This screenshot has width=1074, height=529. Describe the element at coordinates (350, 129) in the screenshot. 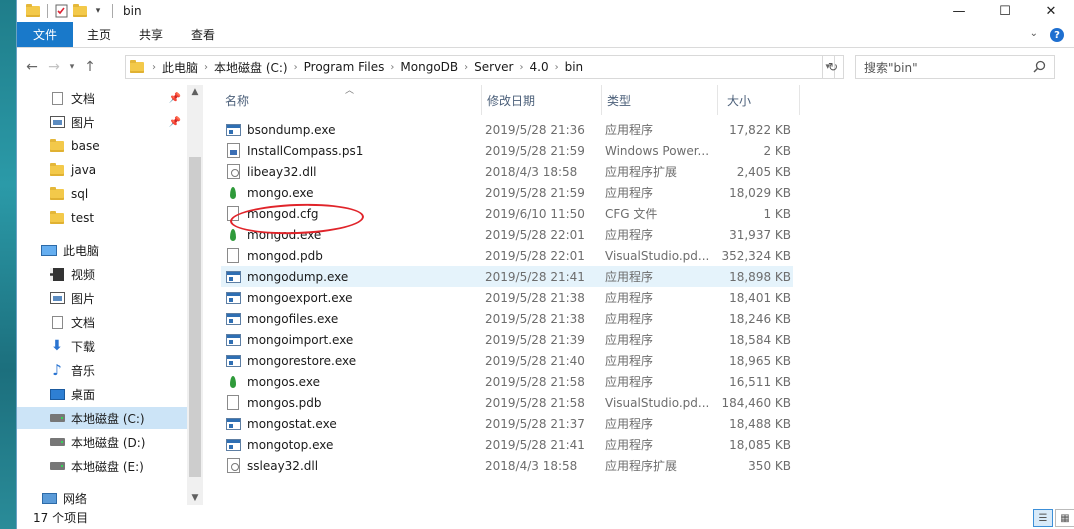

I see `file-name-cell: bsondump.exe` at that location.